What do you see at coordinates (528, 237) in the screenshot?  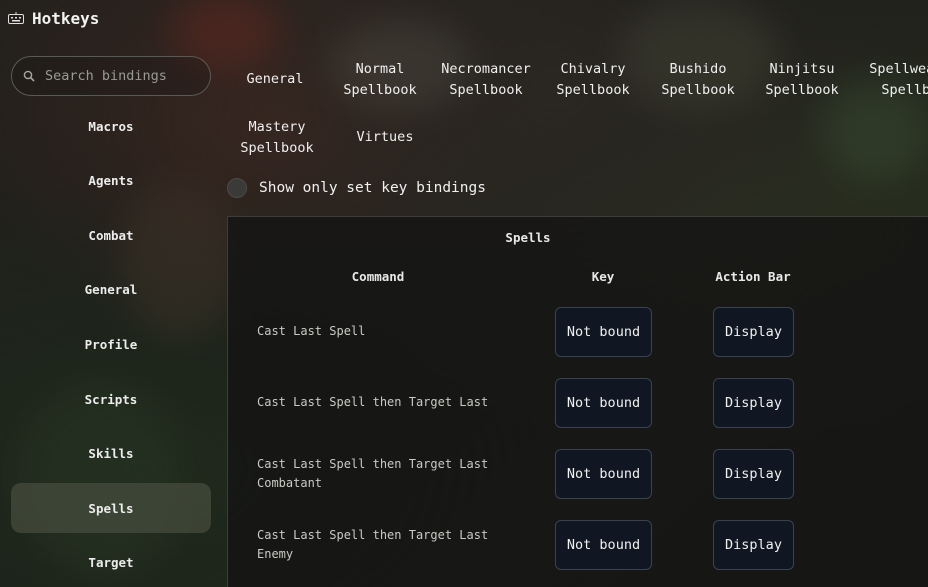 I see `panel-title: Spells` at bounding box center [528, 237].